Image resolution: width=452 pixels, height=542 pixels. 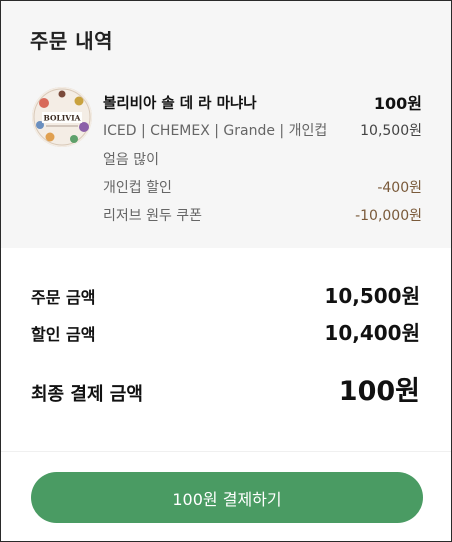 What do you see at coordinates (180, 103) in the screenshot?
I see `item-name: 볼리비아 솔 데 라 마냐나` at bounding box center [180, 103].